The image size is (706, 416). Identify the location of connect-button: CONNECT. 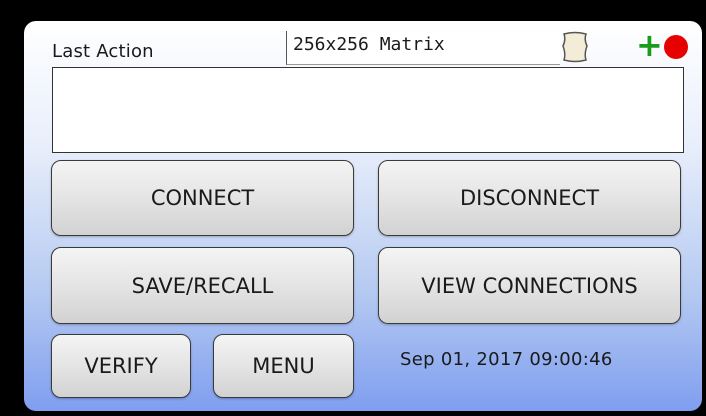
(202, 198).